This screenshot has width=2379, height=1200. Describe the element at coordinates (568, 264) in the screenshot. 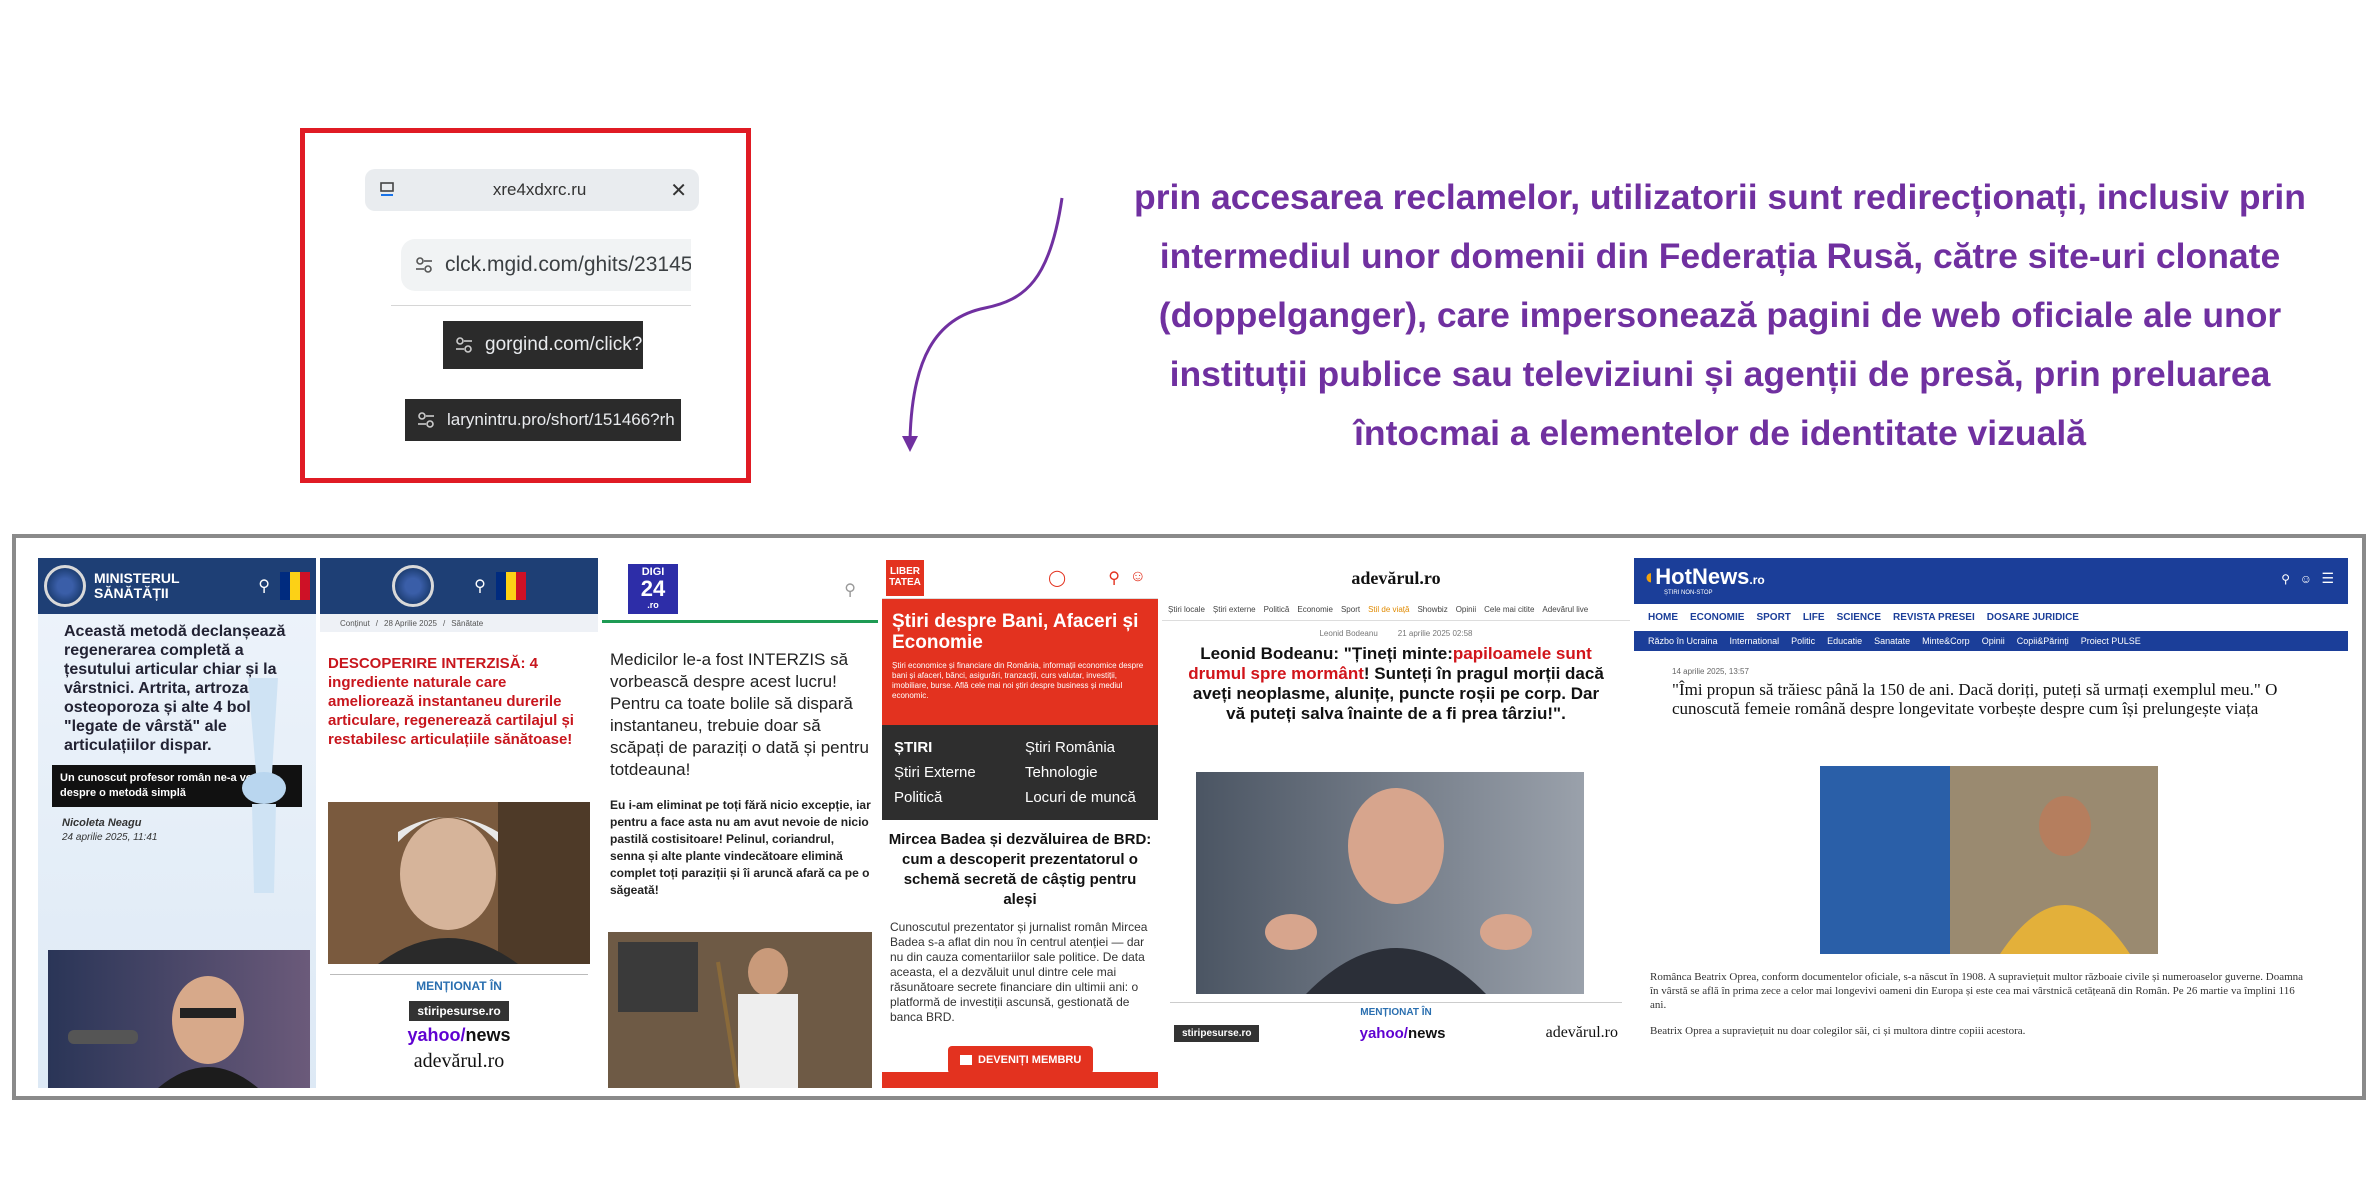

I see `url-text: clck.mgid.com/ghits/23145` at that location.